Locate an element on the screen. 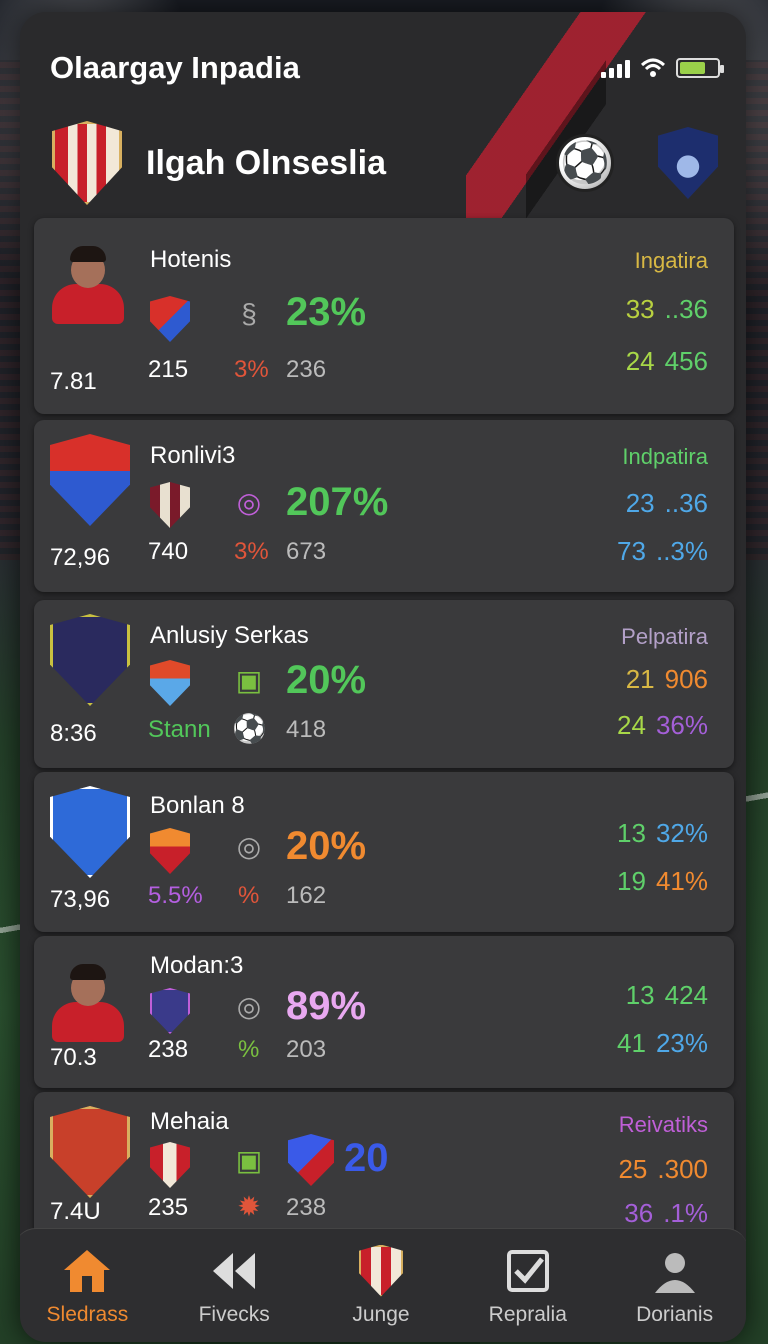  right-stat-row: 25 .300 is located at coordinates (663, 1169).